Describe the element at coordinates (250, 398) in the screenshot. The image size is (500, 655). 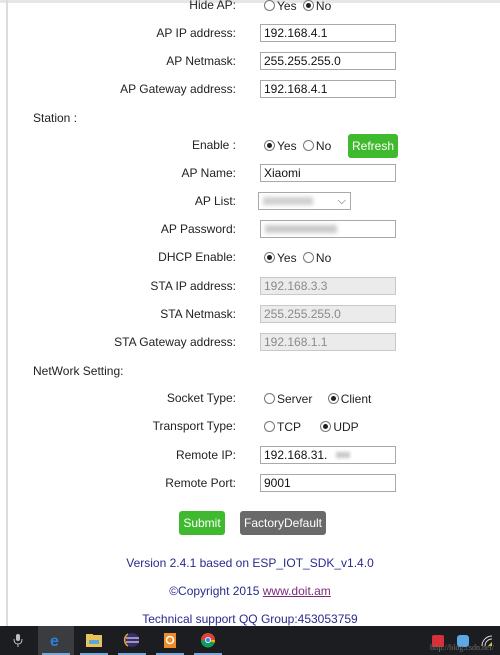
I see `socket-type-row: Socket Type: Server Client` at that location.